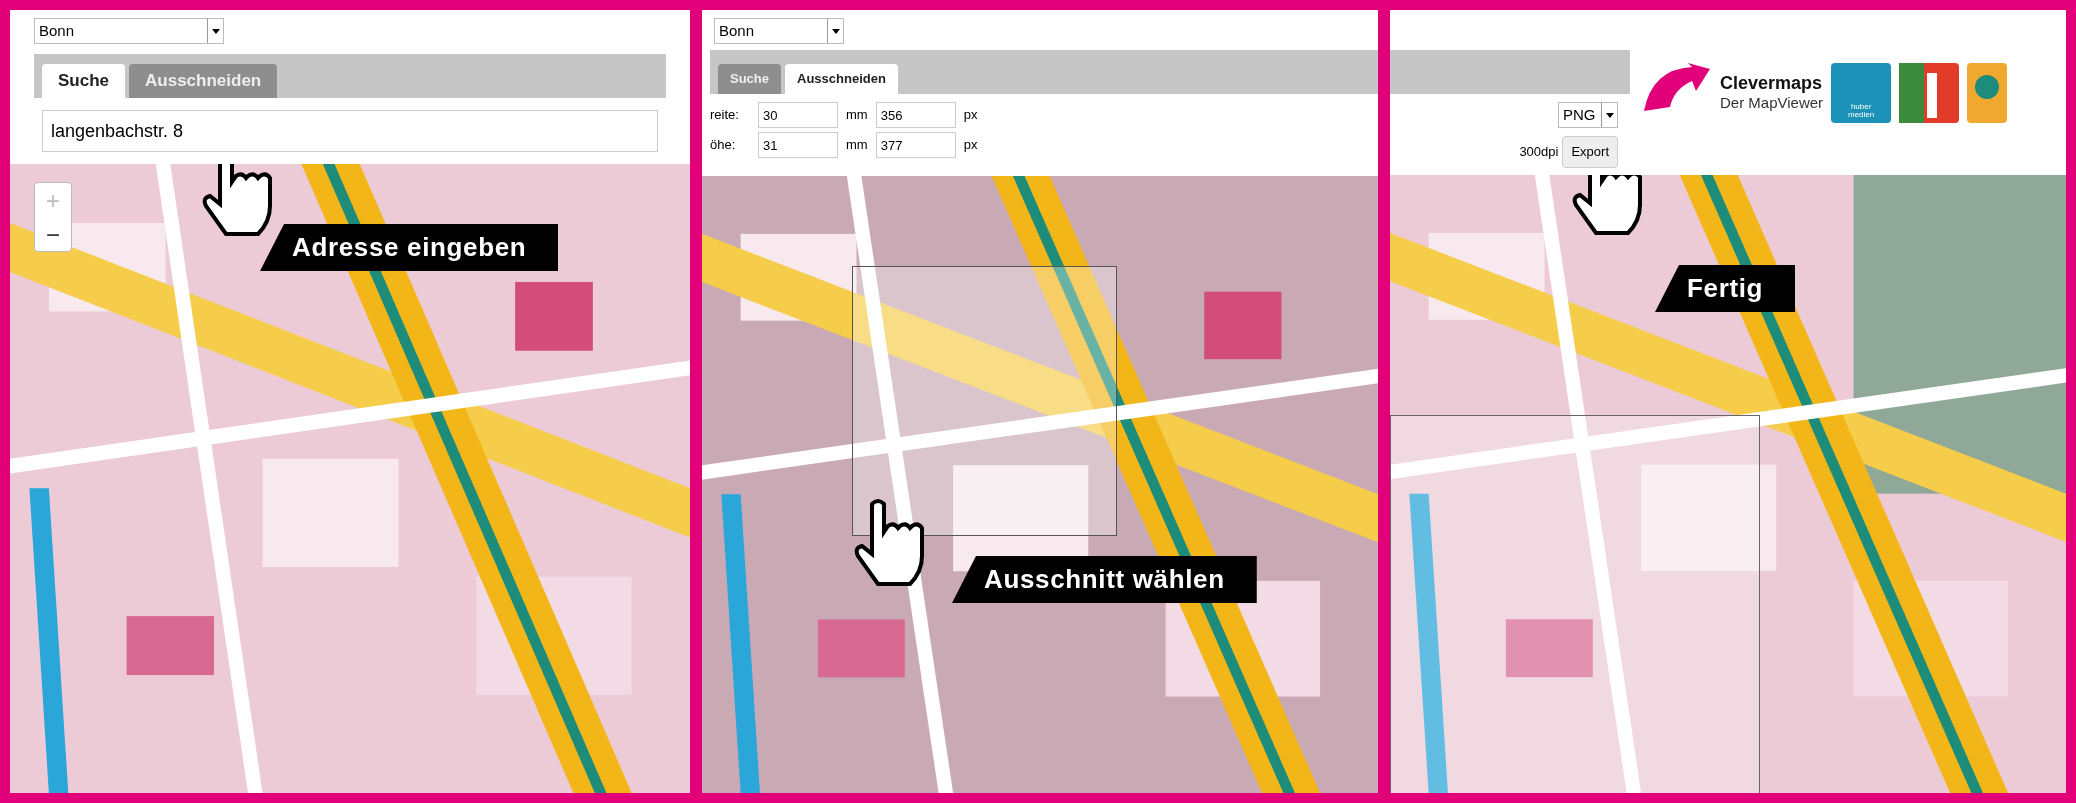 This screenshot has width=2076, height=803. I want to click on callout-label: Fertig, so click(1725, 288).